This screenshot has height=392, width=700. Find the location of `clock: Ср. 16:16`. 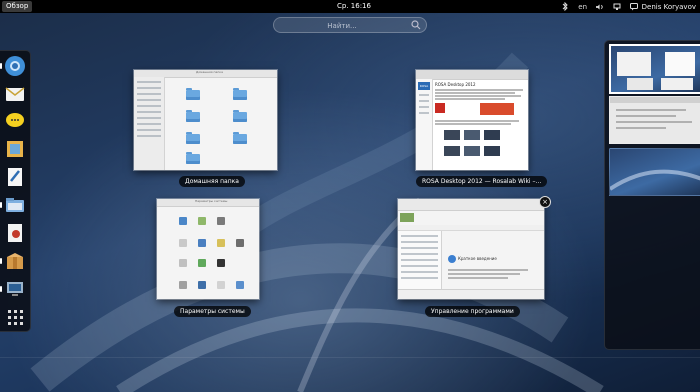

clock: Ср. 16:16 is located at coordinates (354, 6).